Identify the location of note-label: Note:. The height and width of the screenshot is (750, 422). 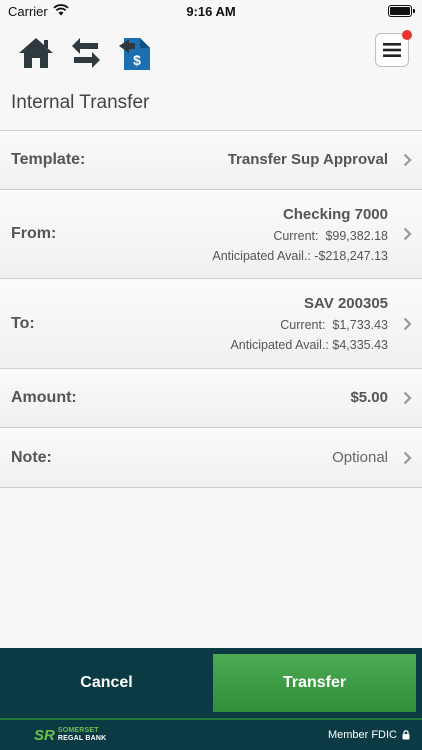
(31, 457).